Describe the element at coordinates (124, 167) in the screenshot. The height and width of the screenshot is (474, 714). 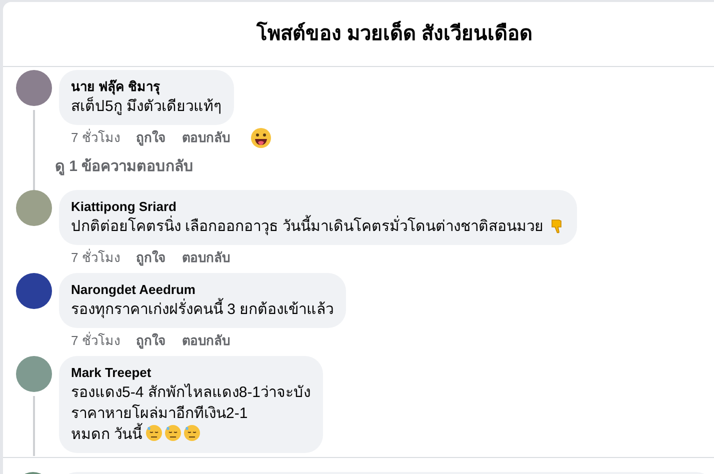
I see `view-replies-link: ดู 1 ข้อความตอบกลับ` at that location.